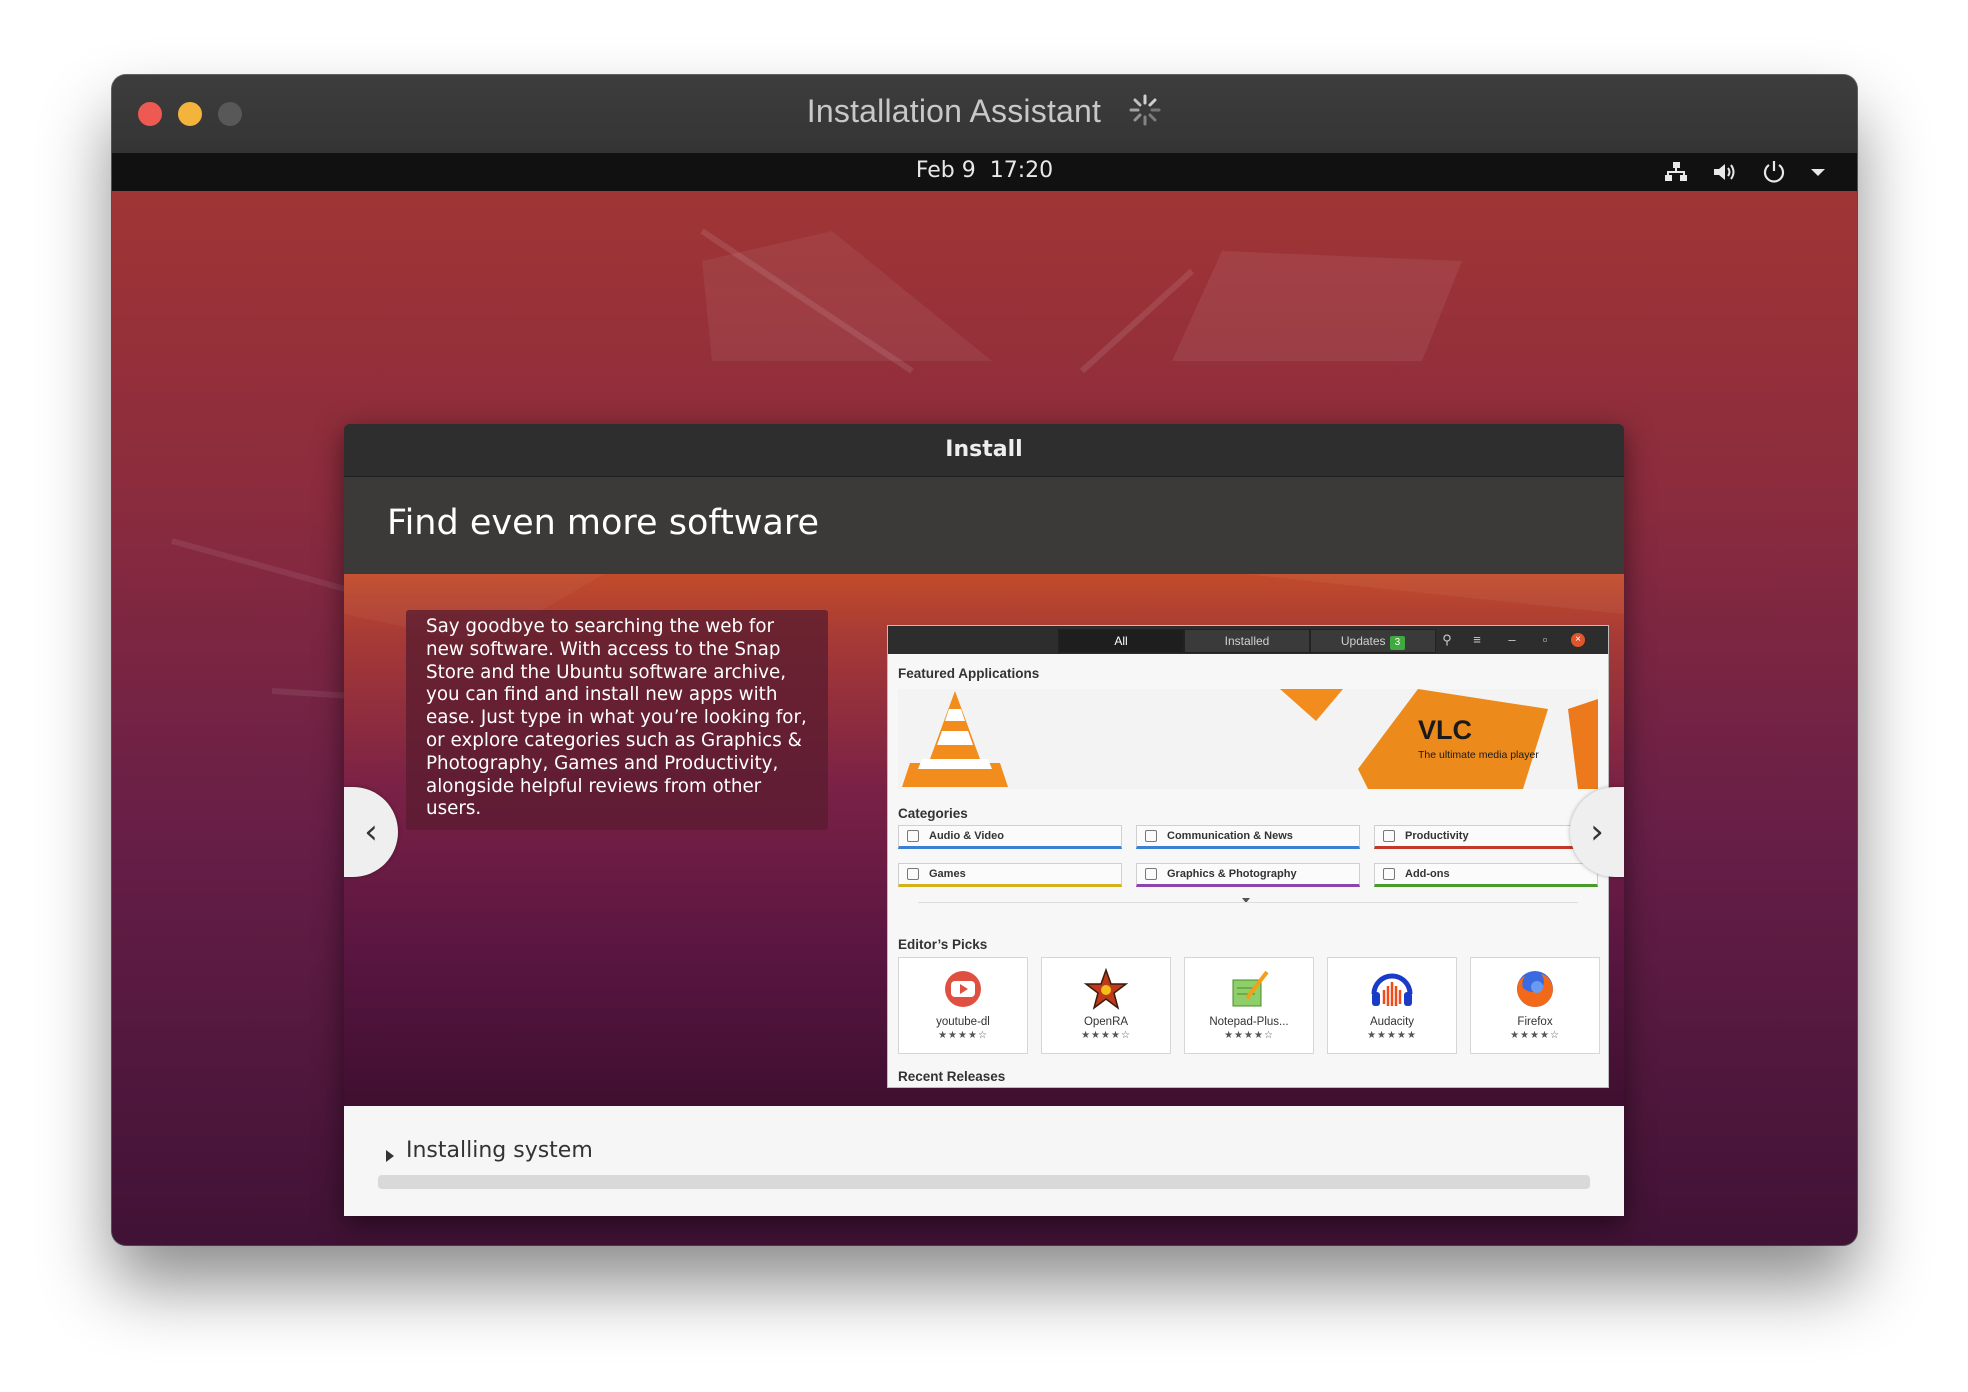 The height and width of the screenshot is (1392, 1968). I want to click on chevron-down-icon, so click(1818, 172).